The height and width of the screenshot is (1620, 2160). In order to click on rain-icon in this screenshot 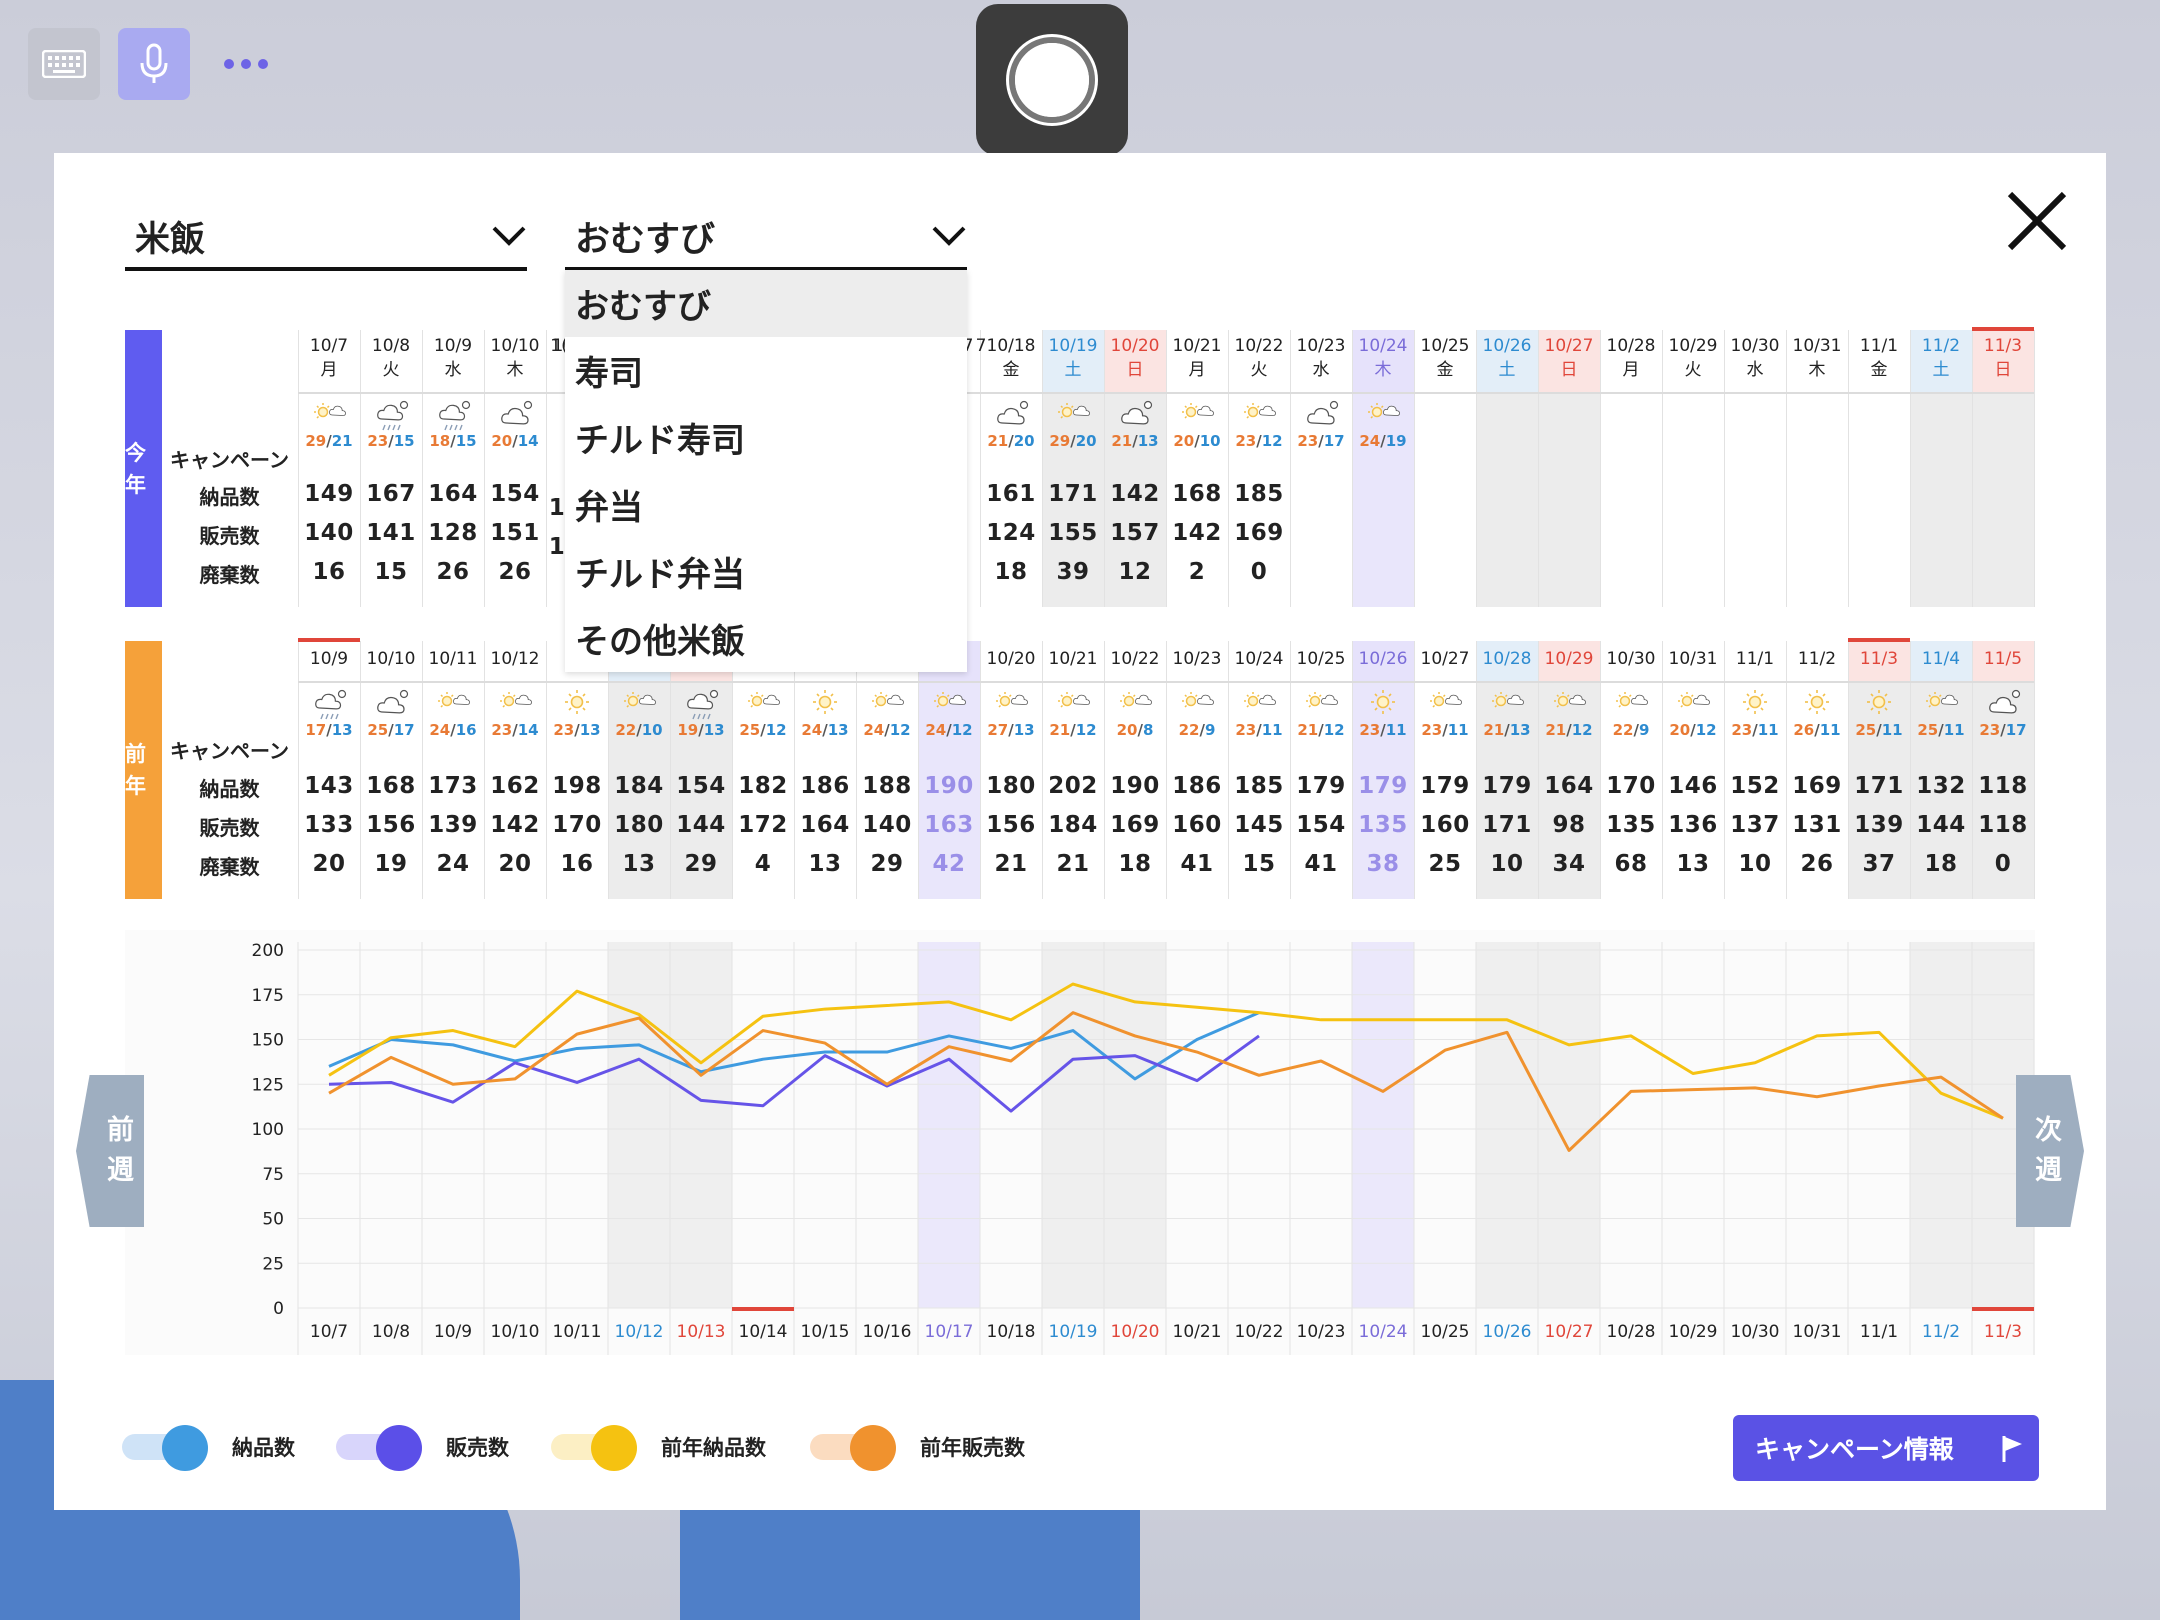, I will do `click(340, 704)`.